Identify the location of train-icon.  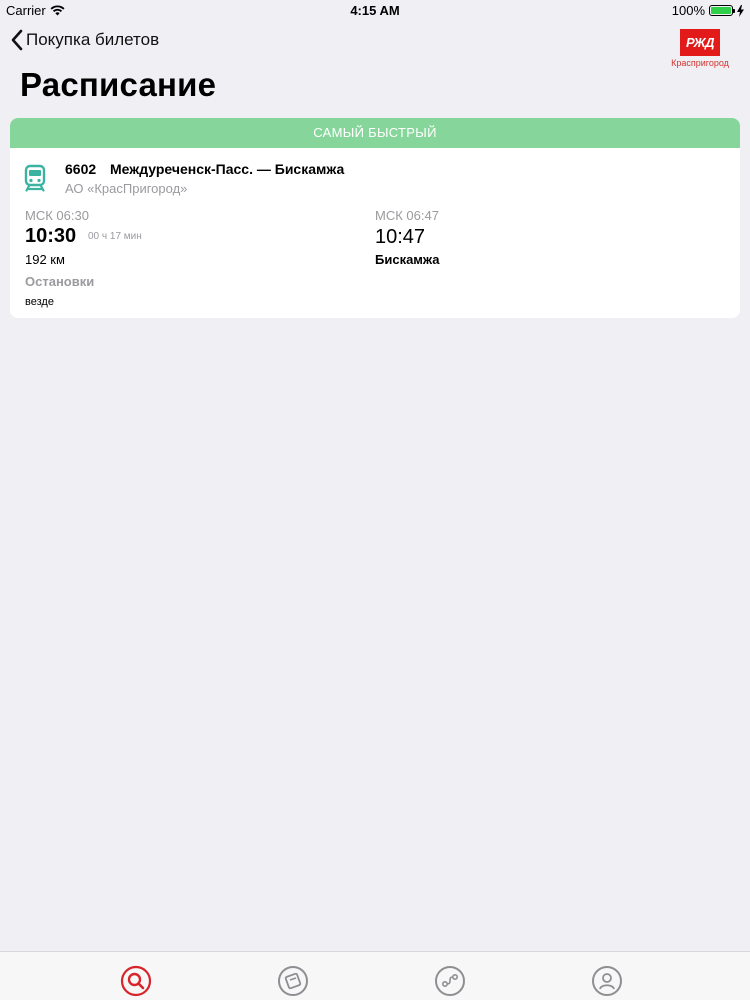
(35, 178).